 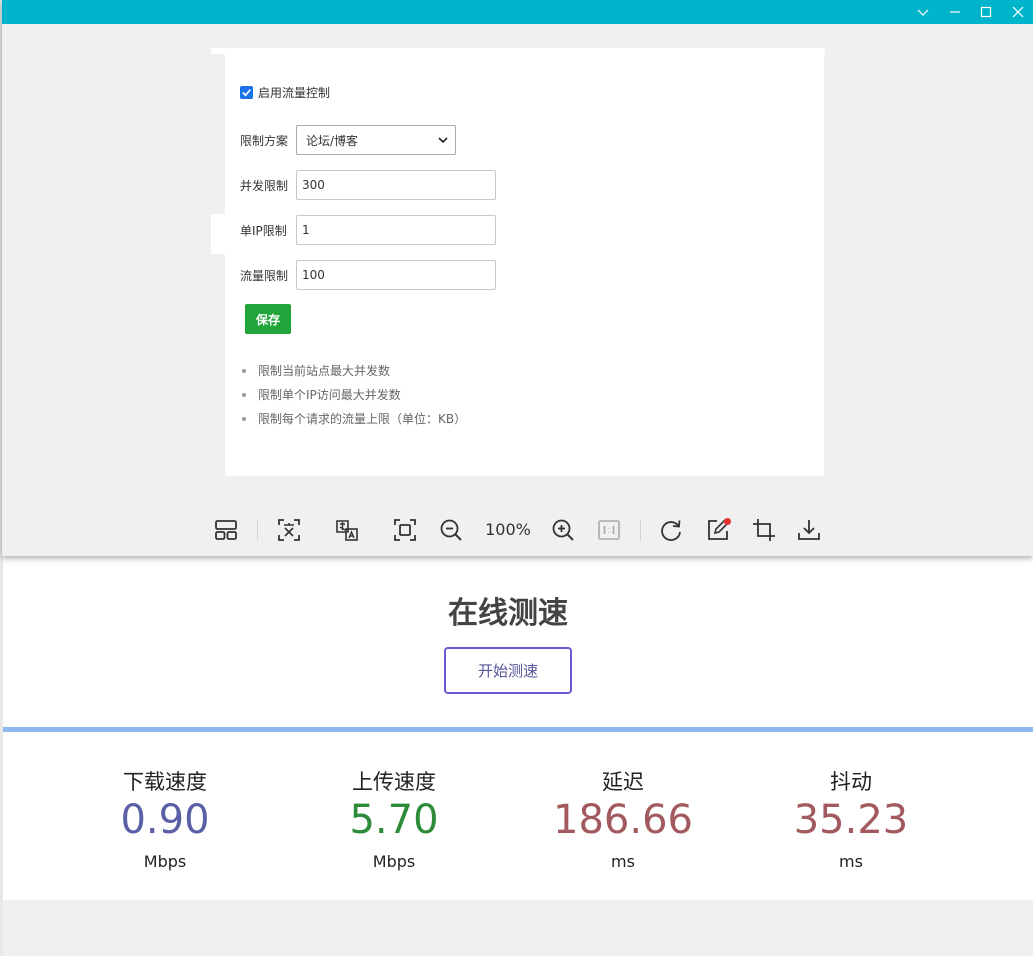 I want to click on layout-icon, so click(x=226, y=530).